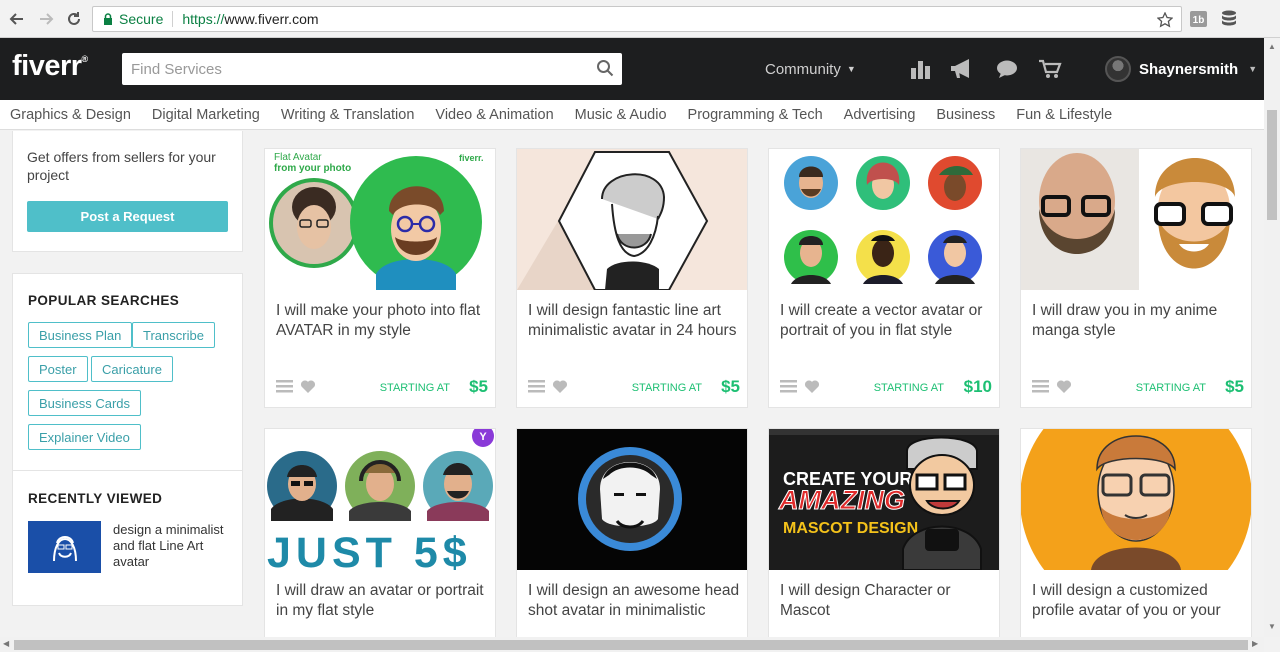  What do you see at coordinates (132, 369) in the screenshot?
I see `tag-caricature: Caricature` at bounding box center [132, 369].